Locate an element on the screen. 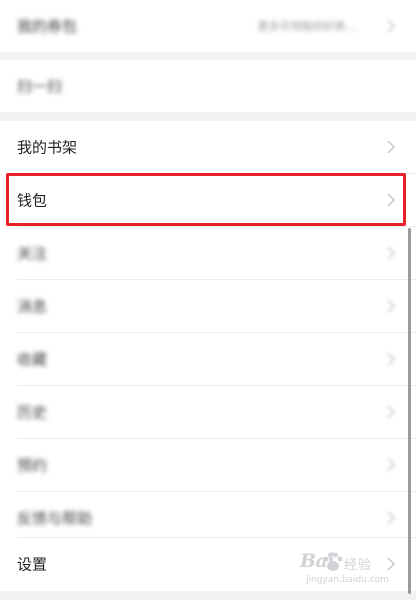 Image resolution: width=416 pixels, height=600 pixels. menu-item-label: 设置 is located at coordinates (32, 564).